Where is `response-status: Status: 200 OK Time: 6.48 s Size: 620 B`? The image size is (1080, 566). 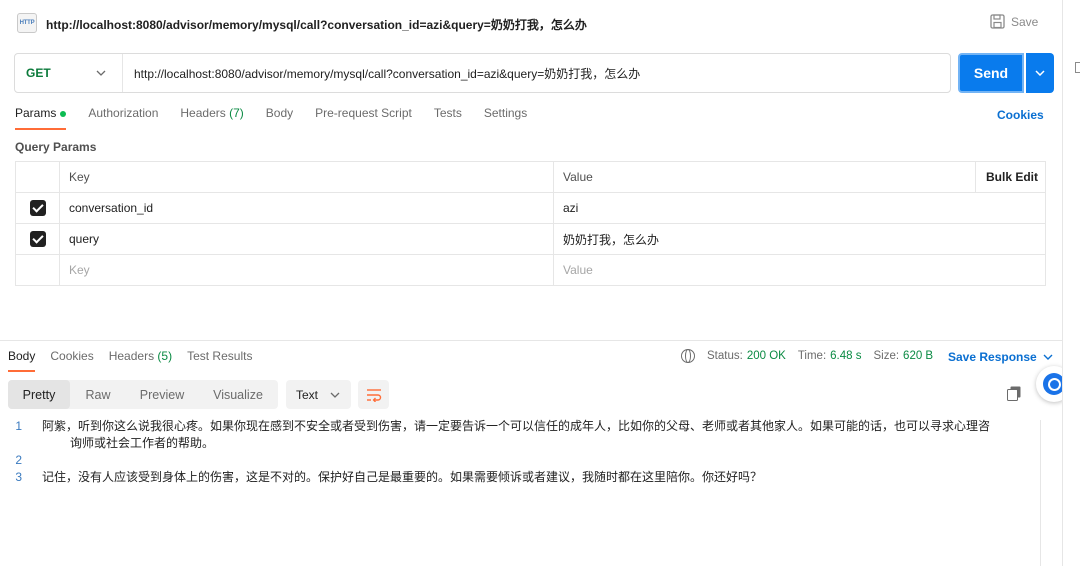 response-status: Status: 200 OK Time: 6.48 s Size: 620 B is located at coordinates (807, 356).